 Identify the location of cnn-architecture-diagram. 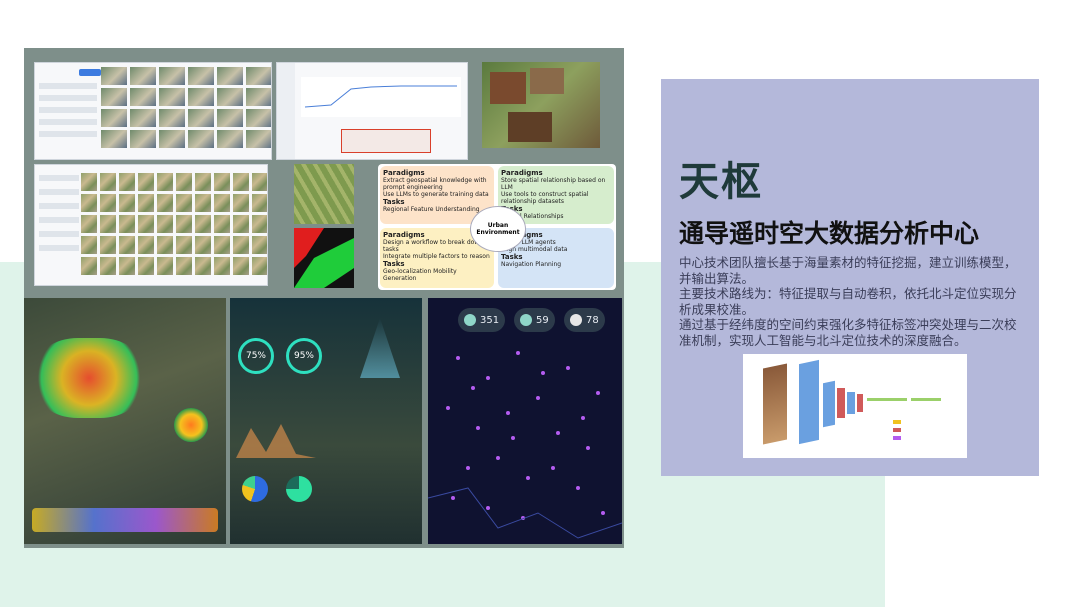
(855, 406).